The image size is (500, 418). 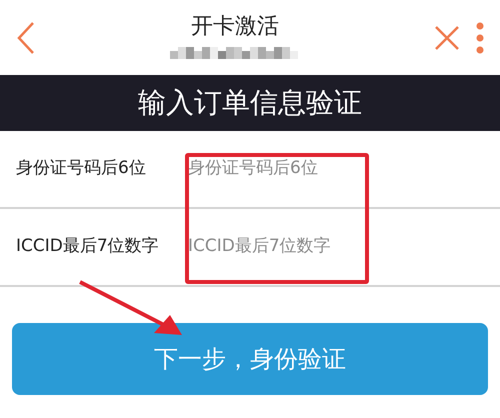 I want to click on page-title: 开卡激活, so click(x=235, y=27).